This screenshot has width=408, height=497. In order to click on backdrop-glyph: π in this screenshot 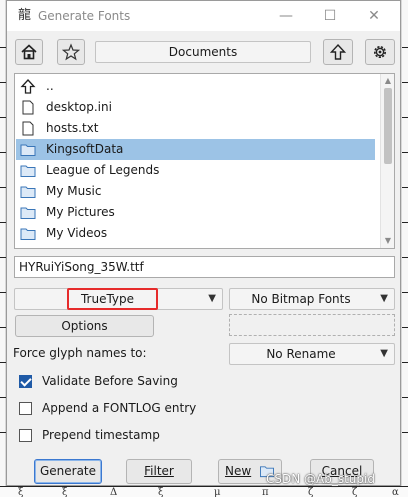, I will do `click(265, 492)`.